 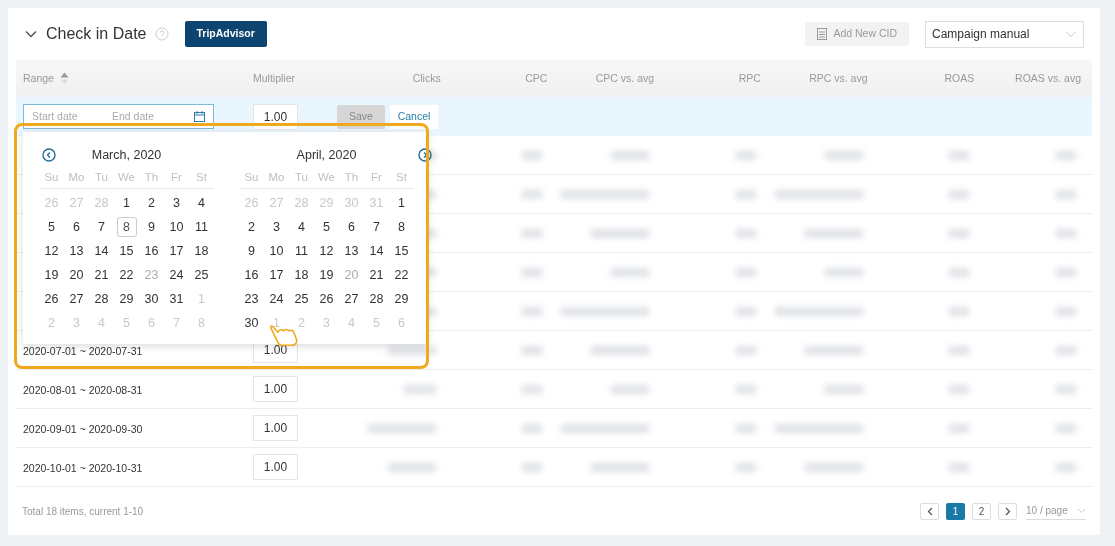 What do you see at coordinates (83, 351) in the screenshot?
I see `range-text: 2020-07-01 ~ 2020-07-31` at bounding box center [83, 351].